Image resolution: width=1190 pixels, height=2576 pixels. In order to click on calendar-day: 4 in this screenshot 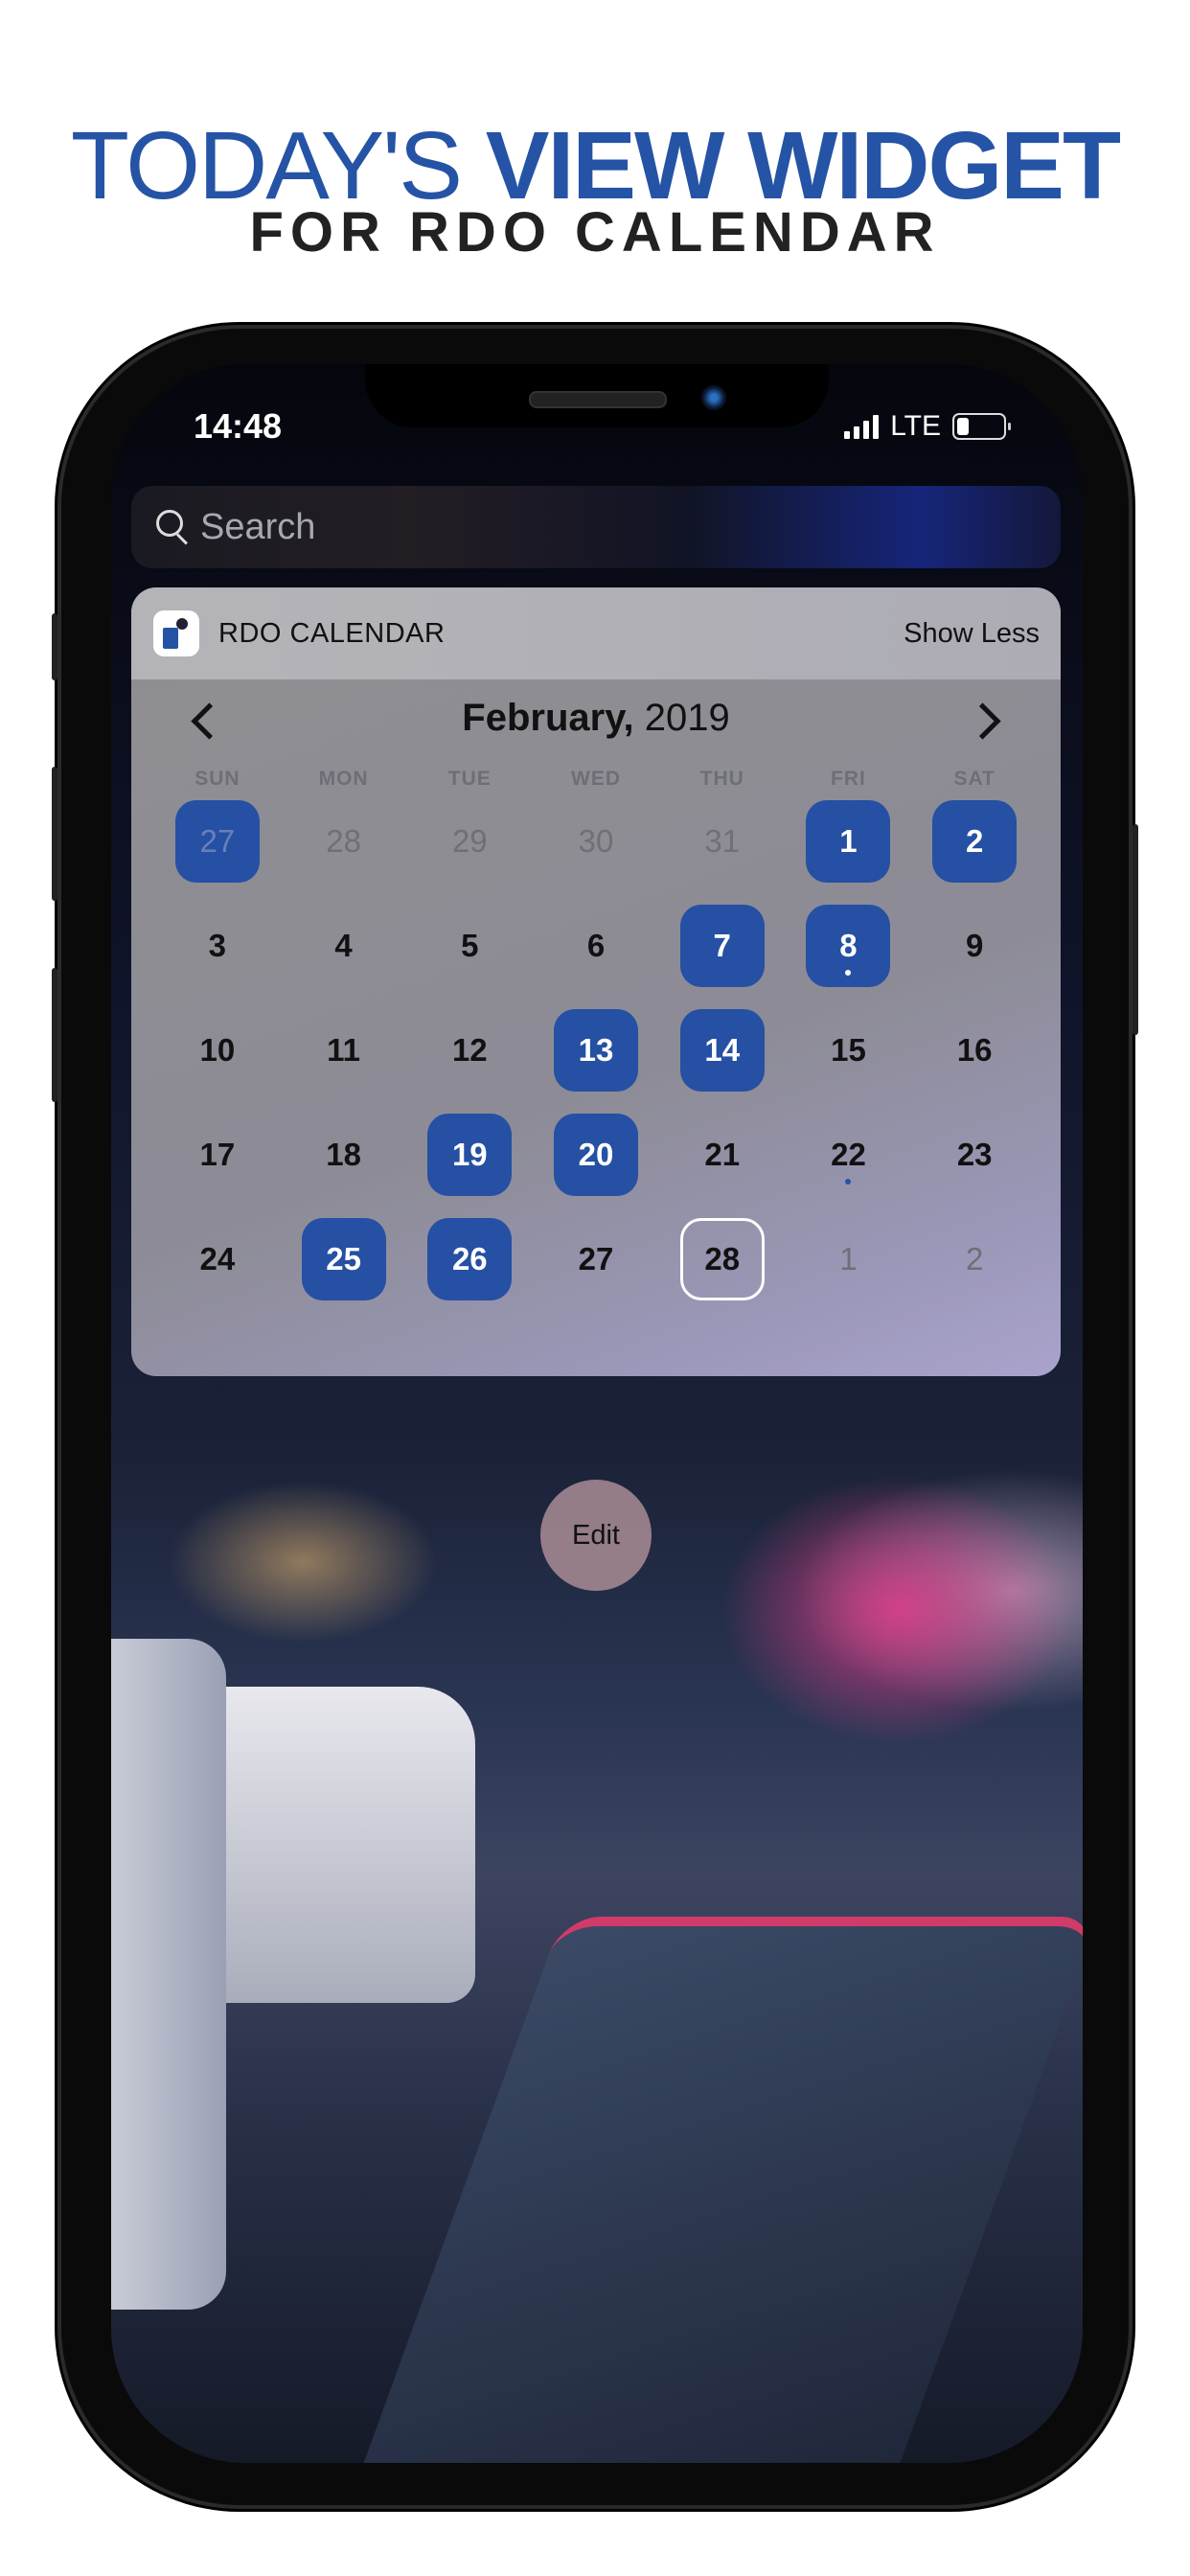, I will do `click(344, 946)`.